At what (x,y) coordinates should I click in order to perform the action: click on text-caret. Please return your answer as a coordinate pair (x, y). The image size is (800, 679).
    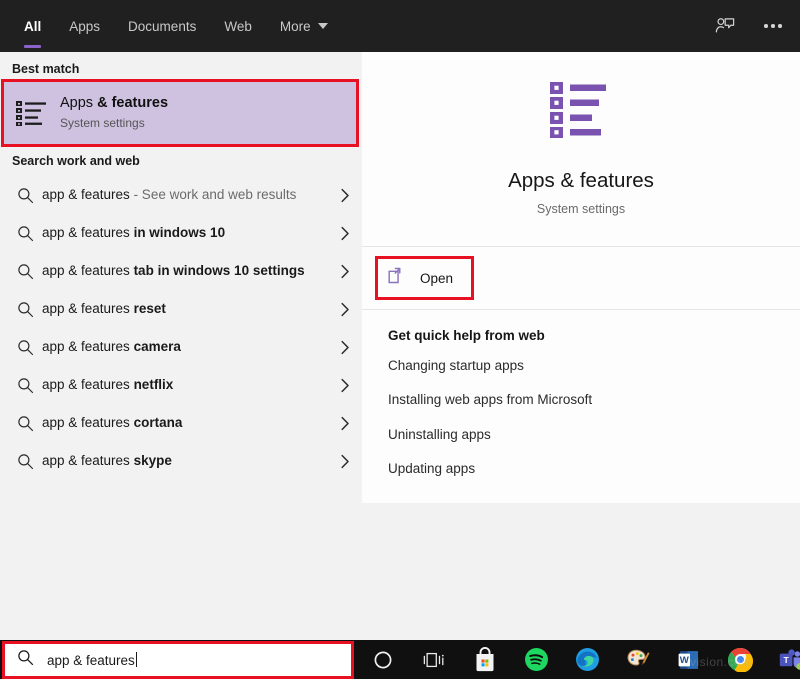
    Looking at the image, I should click on (136, 659).